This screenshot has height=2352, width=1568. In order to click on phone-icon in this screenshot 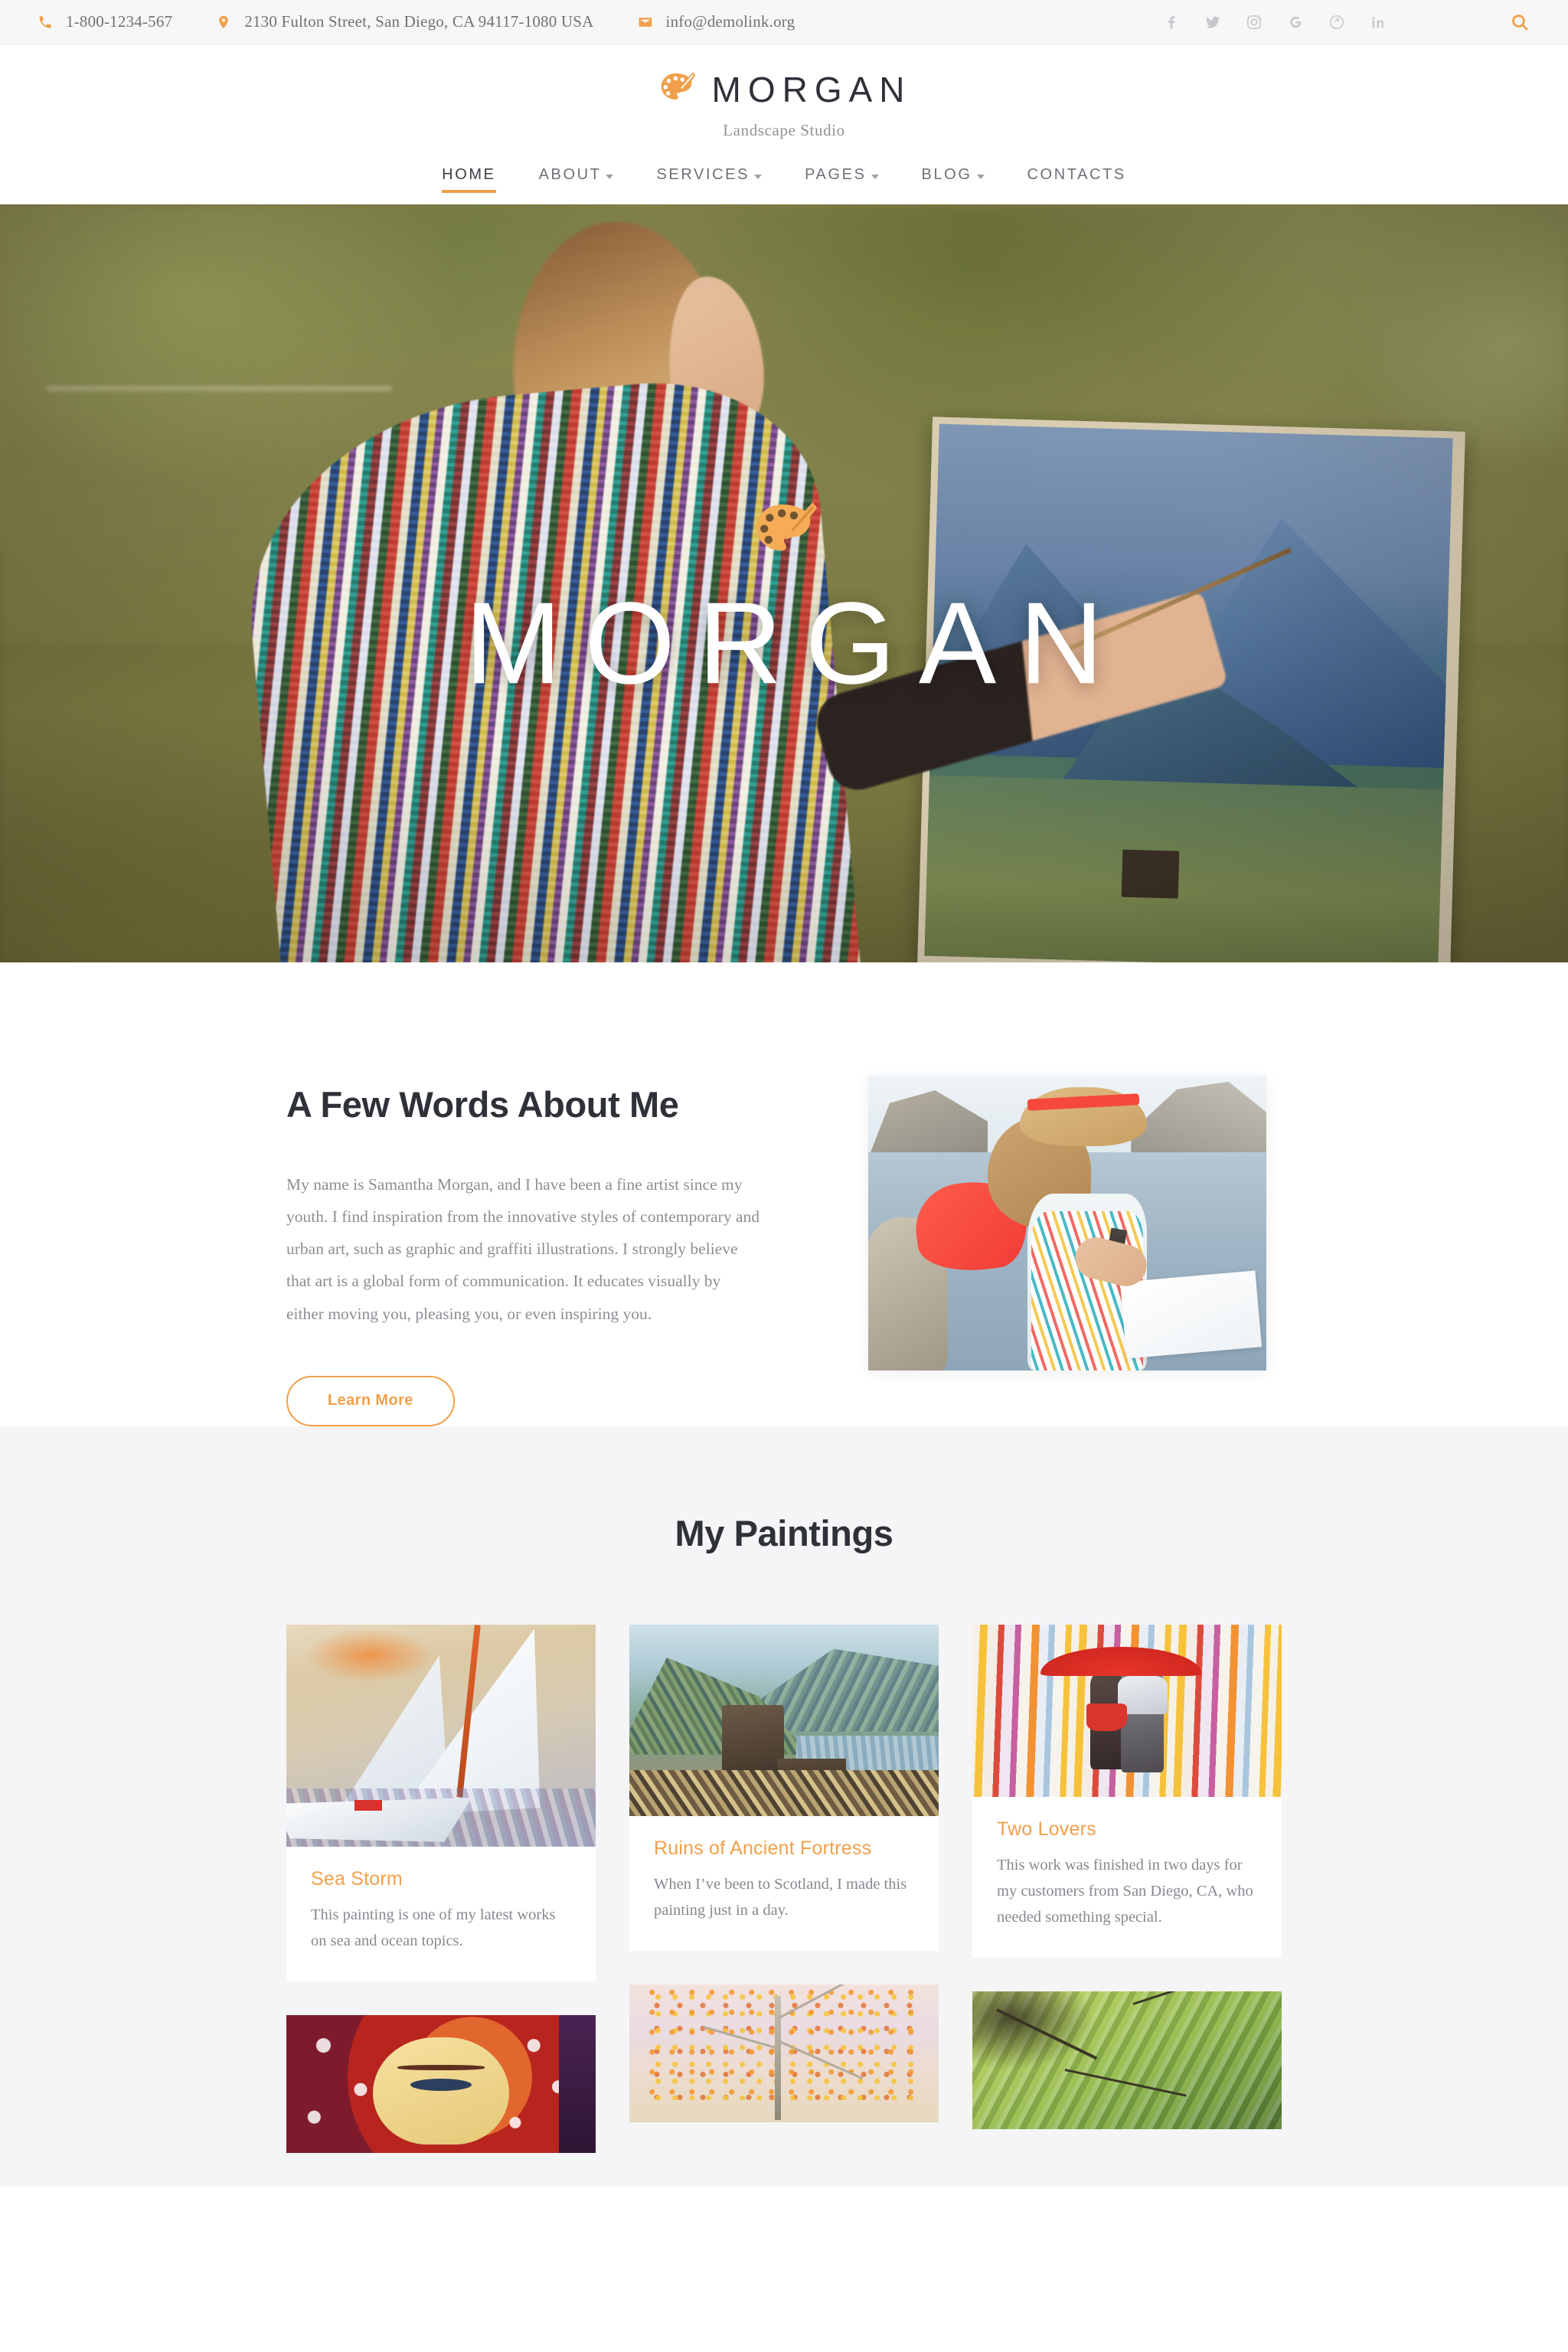, I will do `click(45, 22)`.